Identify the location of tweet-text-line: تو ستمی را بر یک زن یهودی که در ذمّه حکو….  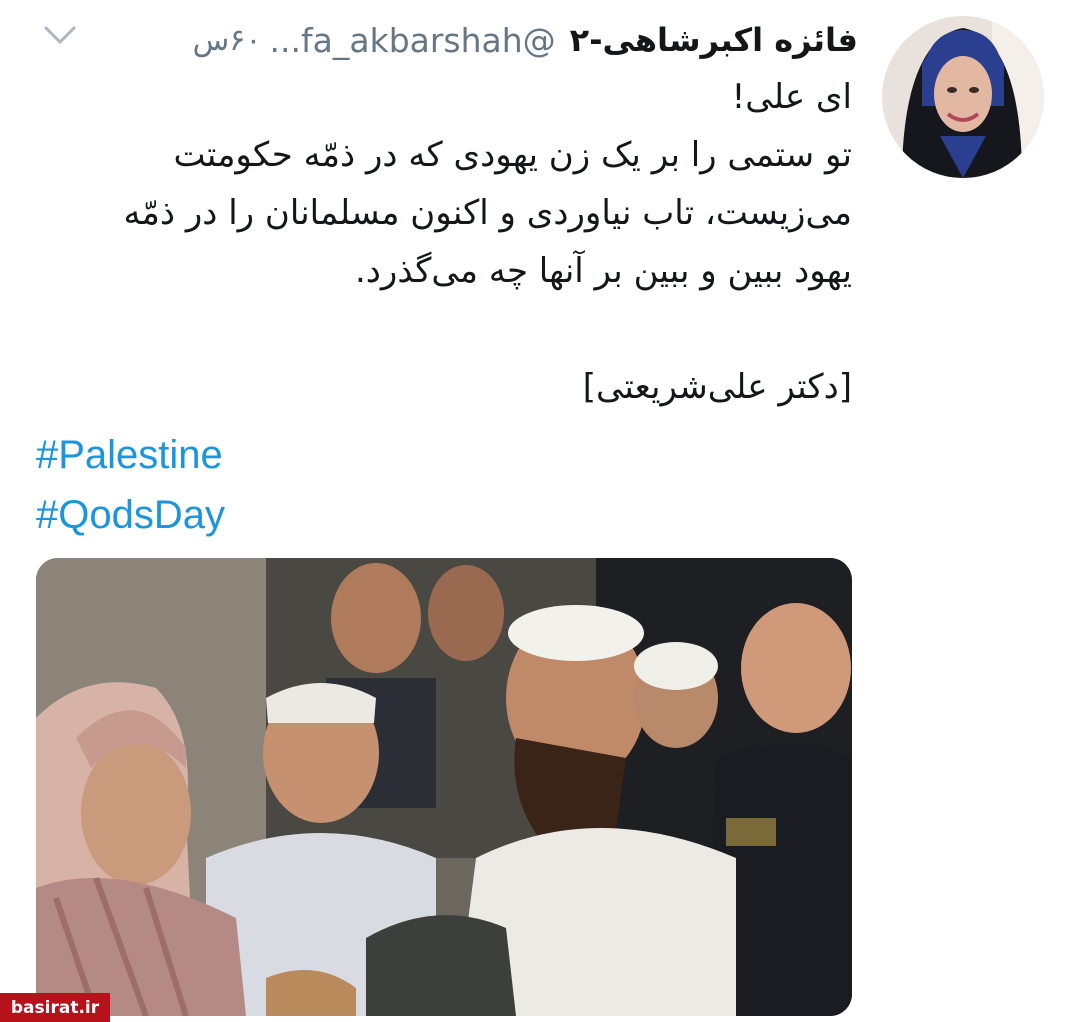
(512, 155).